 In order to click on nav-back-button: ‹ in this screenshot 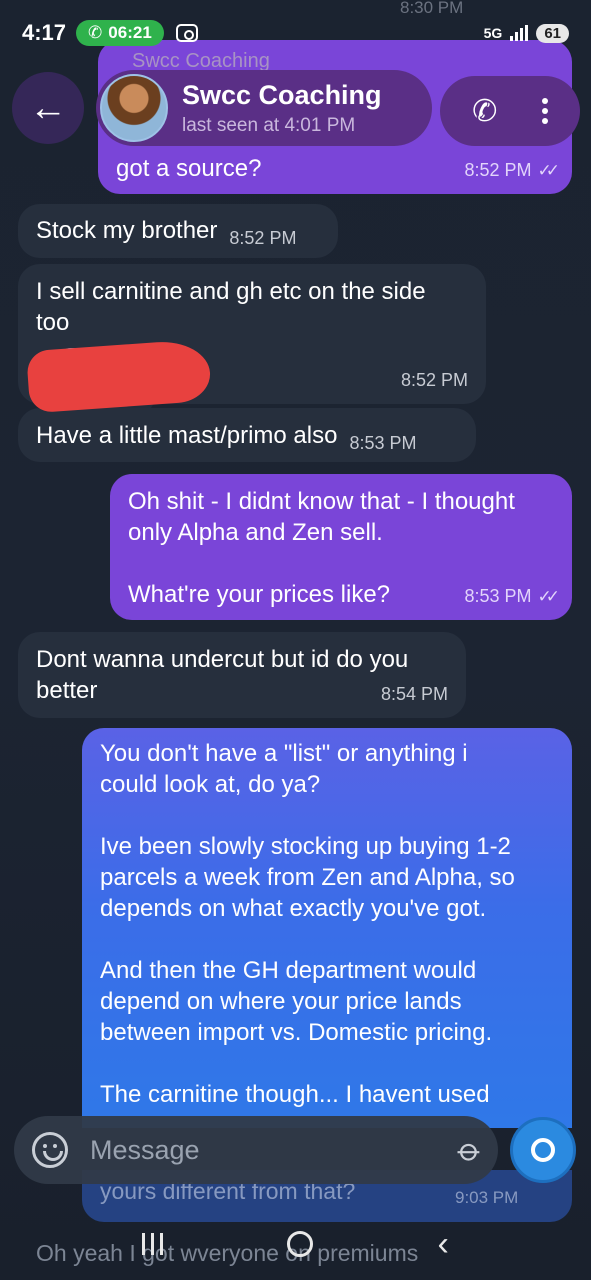, I will do `click(443, 1244)`.